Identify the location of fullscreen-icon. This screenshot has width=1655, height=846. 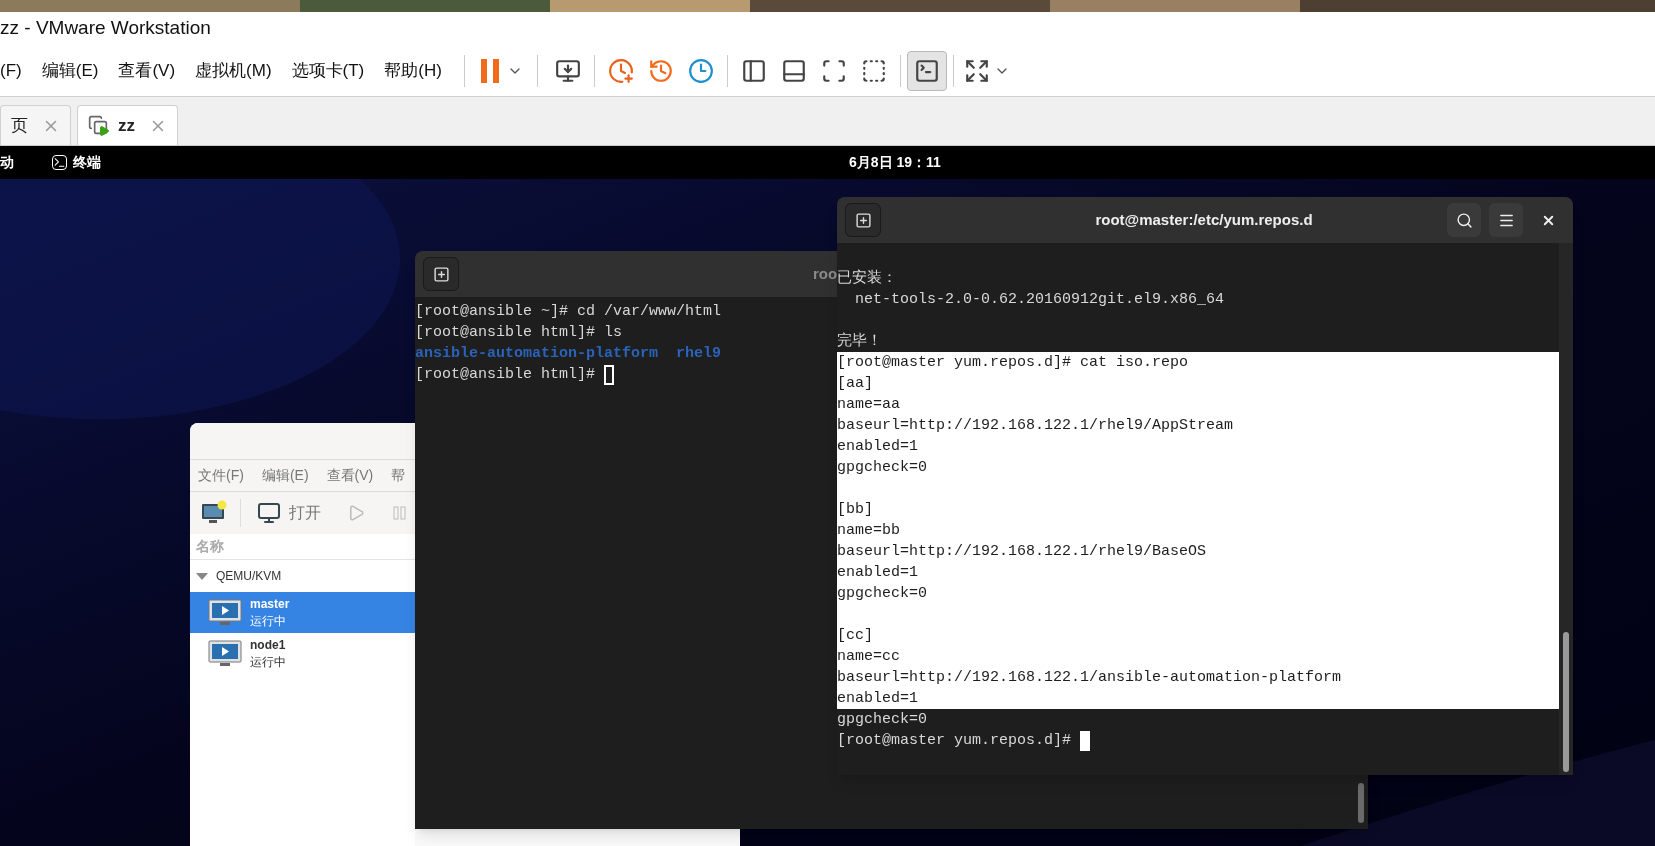
(833, 70).